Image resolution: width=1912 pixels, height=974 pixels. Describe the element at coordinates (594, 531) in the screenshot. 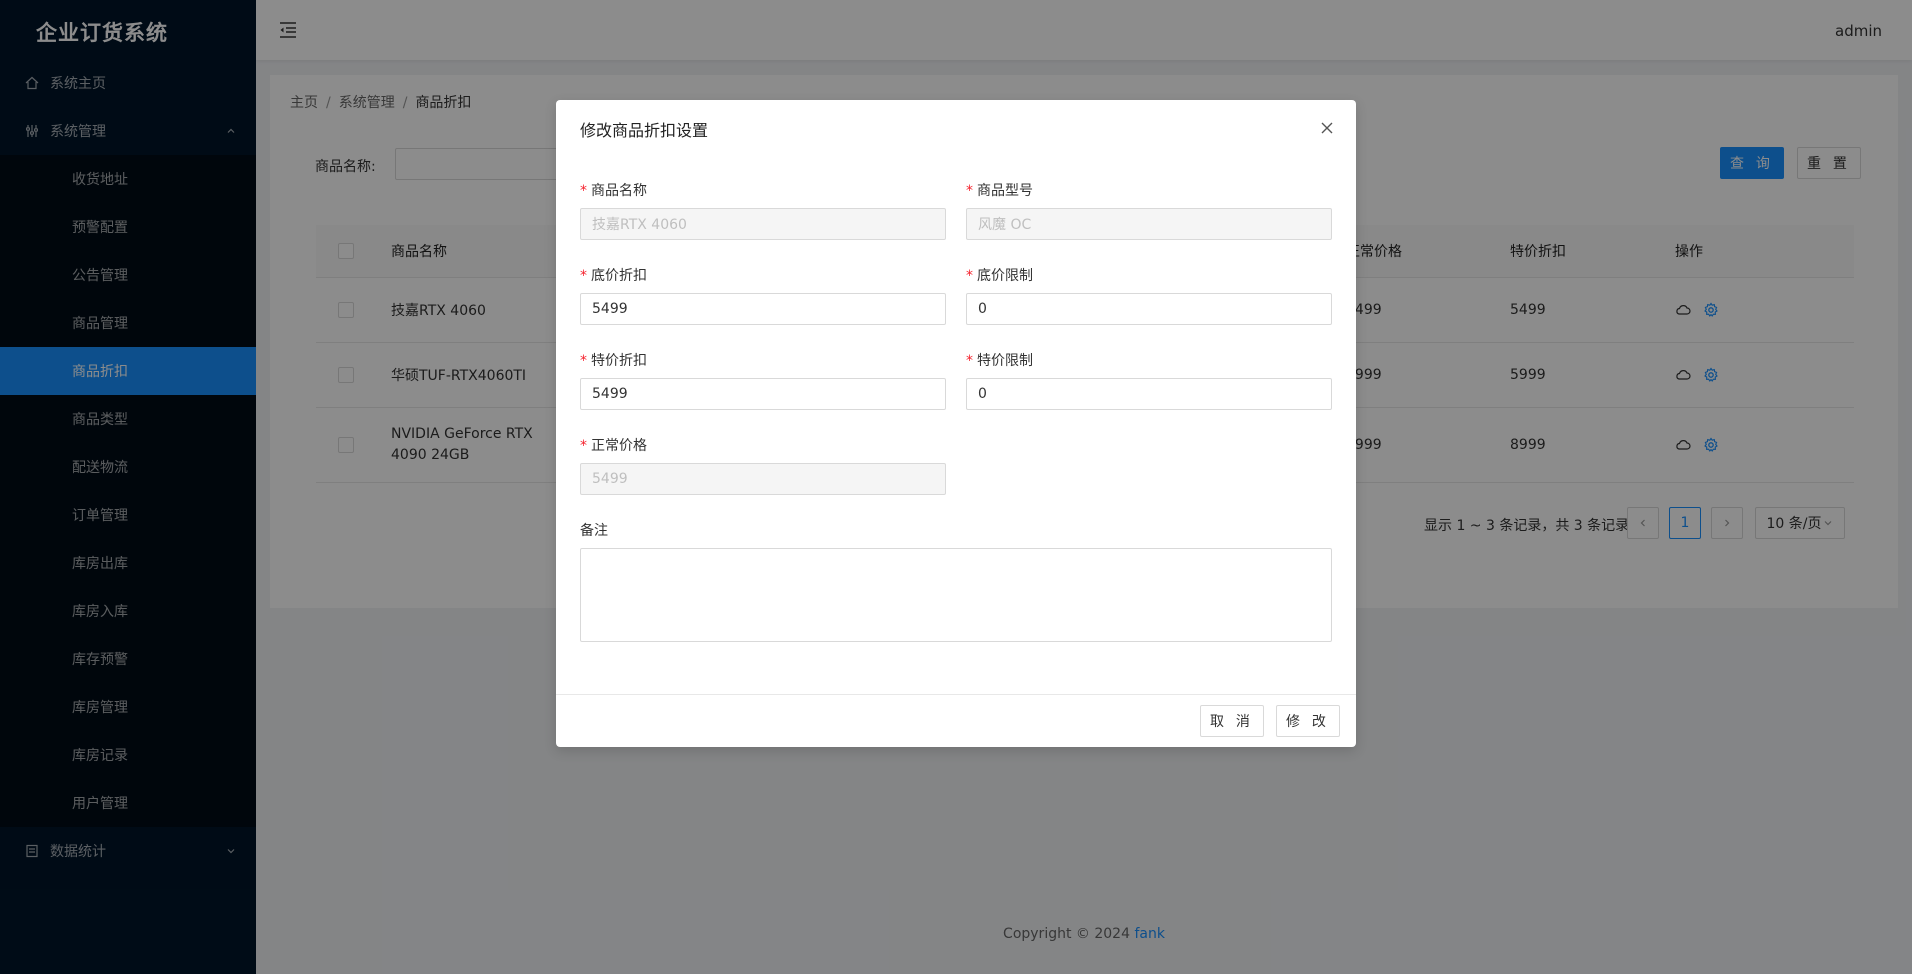

I see `remark-label: 备注` at that location.